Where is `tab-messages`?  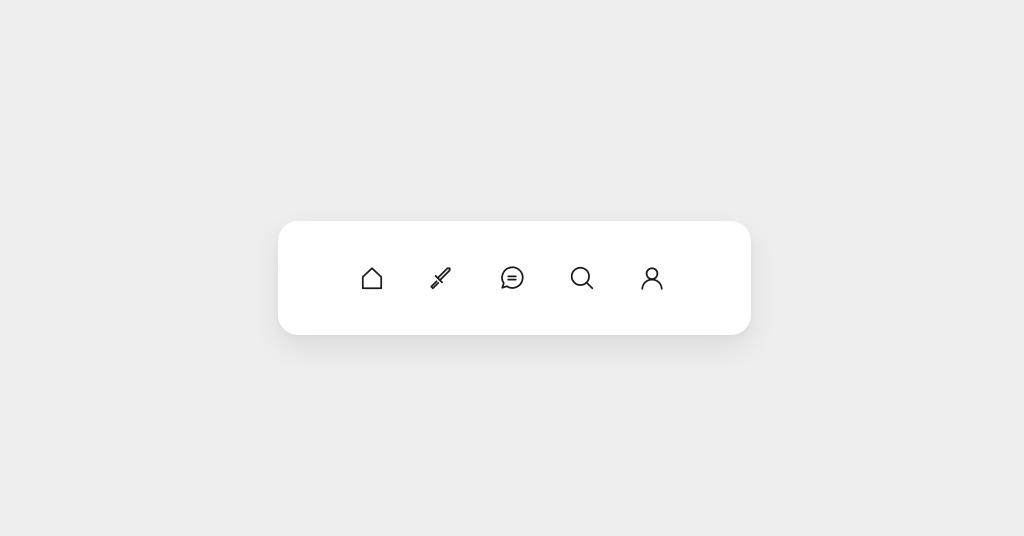 tab-messages is located at coordinates (512, 278).